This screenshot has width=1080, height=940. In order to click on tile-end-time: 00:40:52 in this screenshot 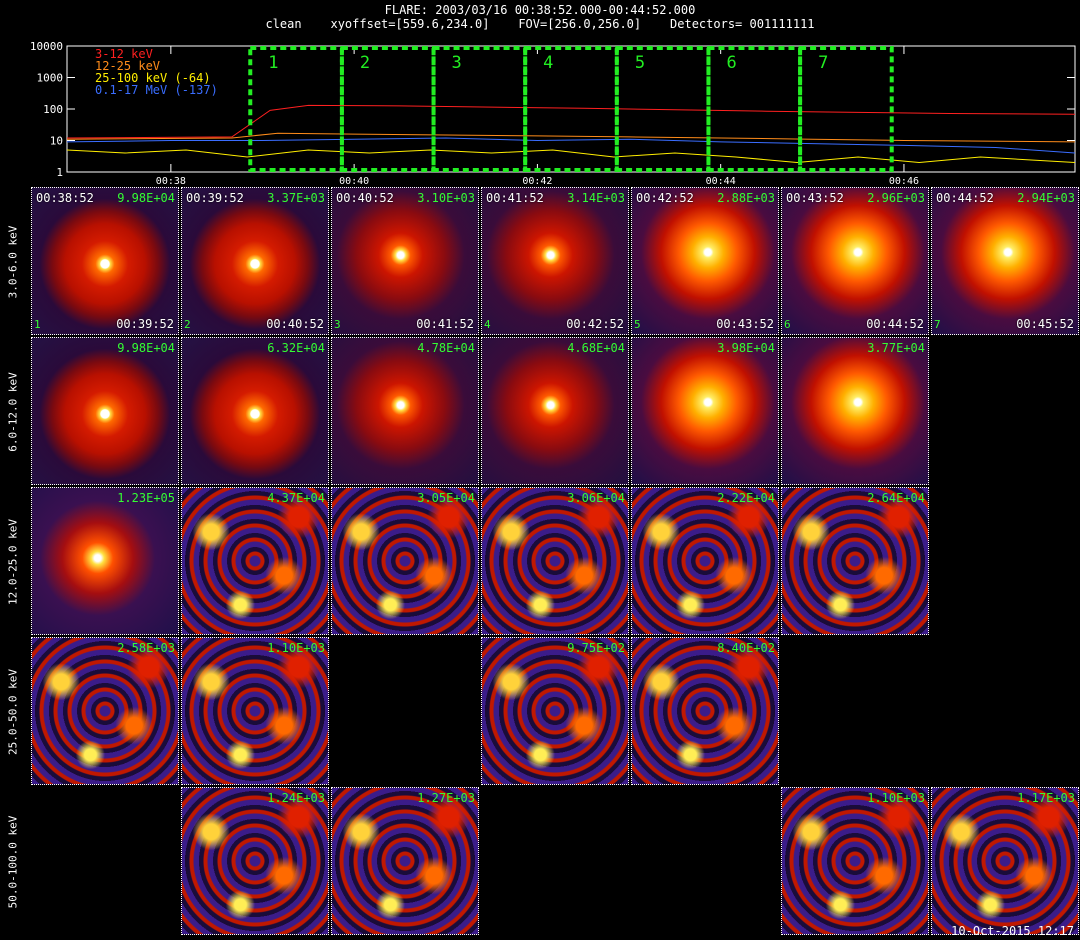, I will do `click(295, 324)`.